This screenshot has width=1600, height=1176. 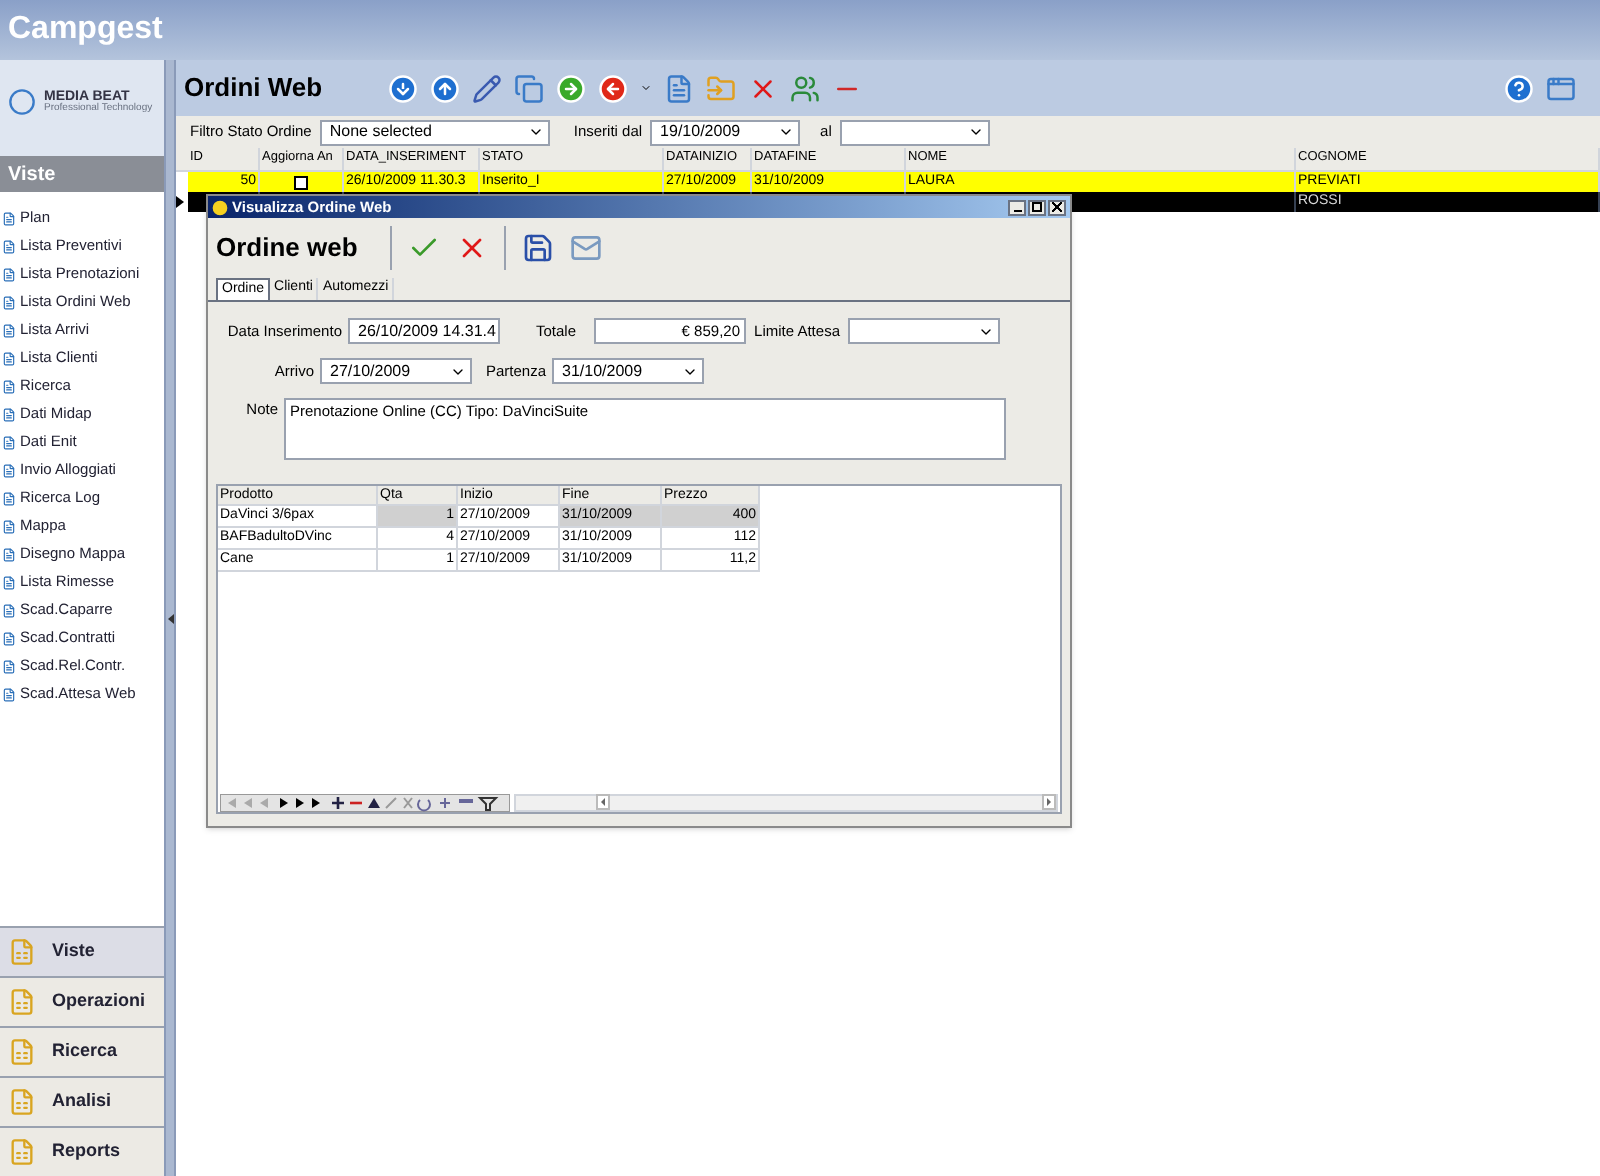 I want to click on nav-section-button: Analisi, so click(x=82, y=1101).